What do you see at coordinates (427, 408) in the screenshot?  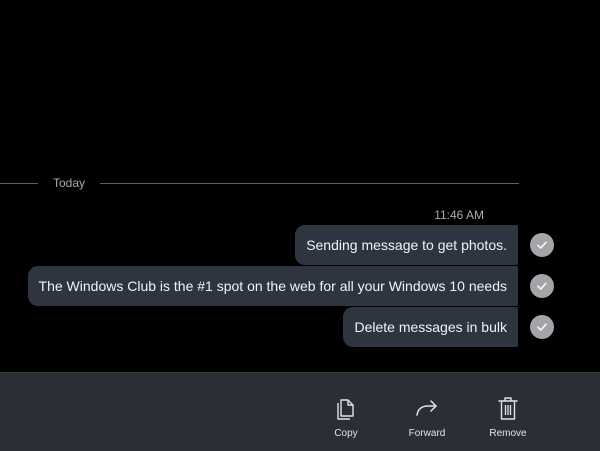 I see `forward-arrow-icon` at bounding box center [427, 408].